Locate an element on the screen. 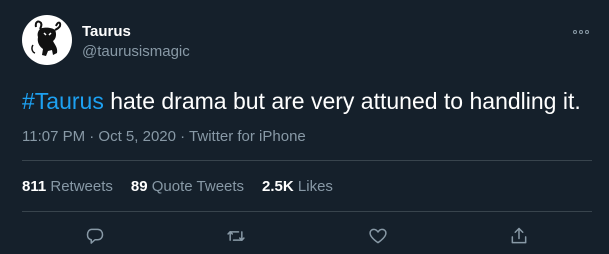 Image resolution: width=609 pixels, height=254 pixels. likes-count: 2.5K is located at coordinates (278, 186).